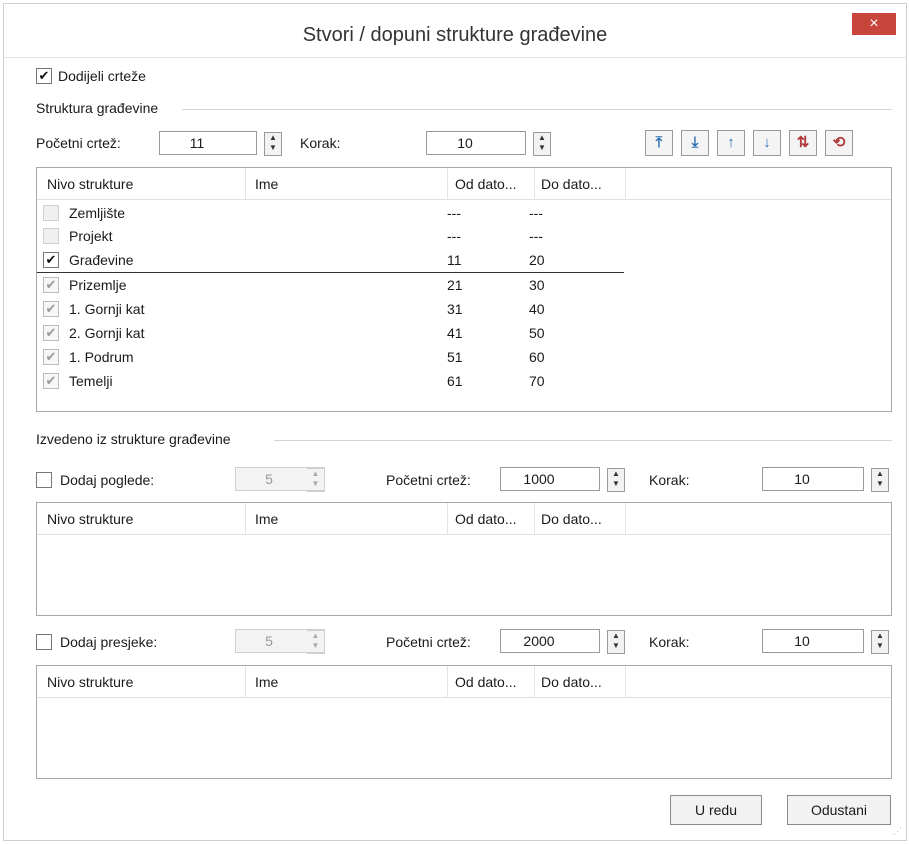 The image size is (909, 844). I want to click on views-count-value: 5, so click(269, 479).